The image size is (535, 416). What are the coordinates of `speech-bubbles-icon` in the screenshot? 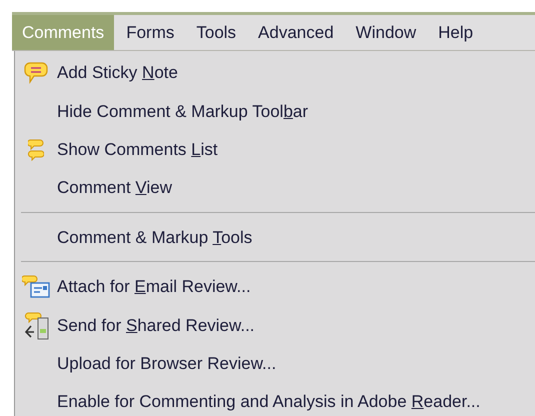 It's located at (36, 149).